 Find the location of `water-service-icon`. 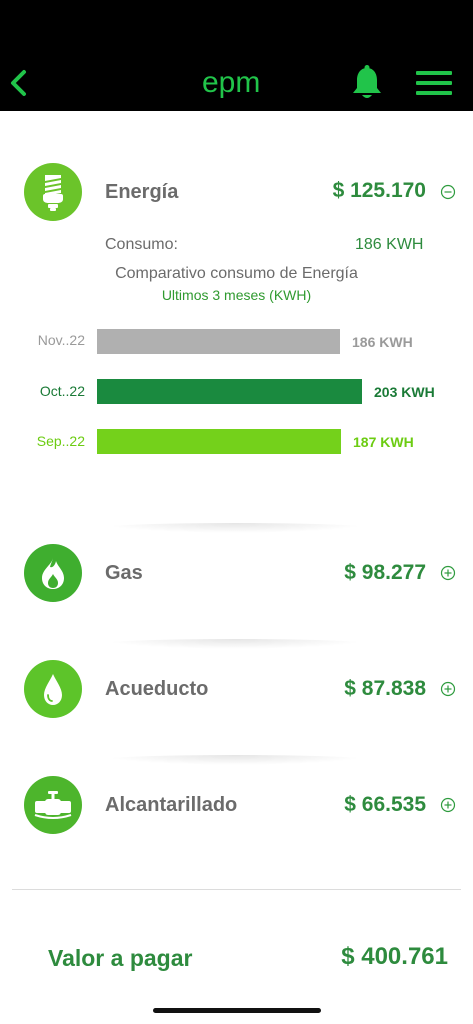

water-service-icon is located at coordinates (53, 689).